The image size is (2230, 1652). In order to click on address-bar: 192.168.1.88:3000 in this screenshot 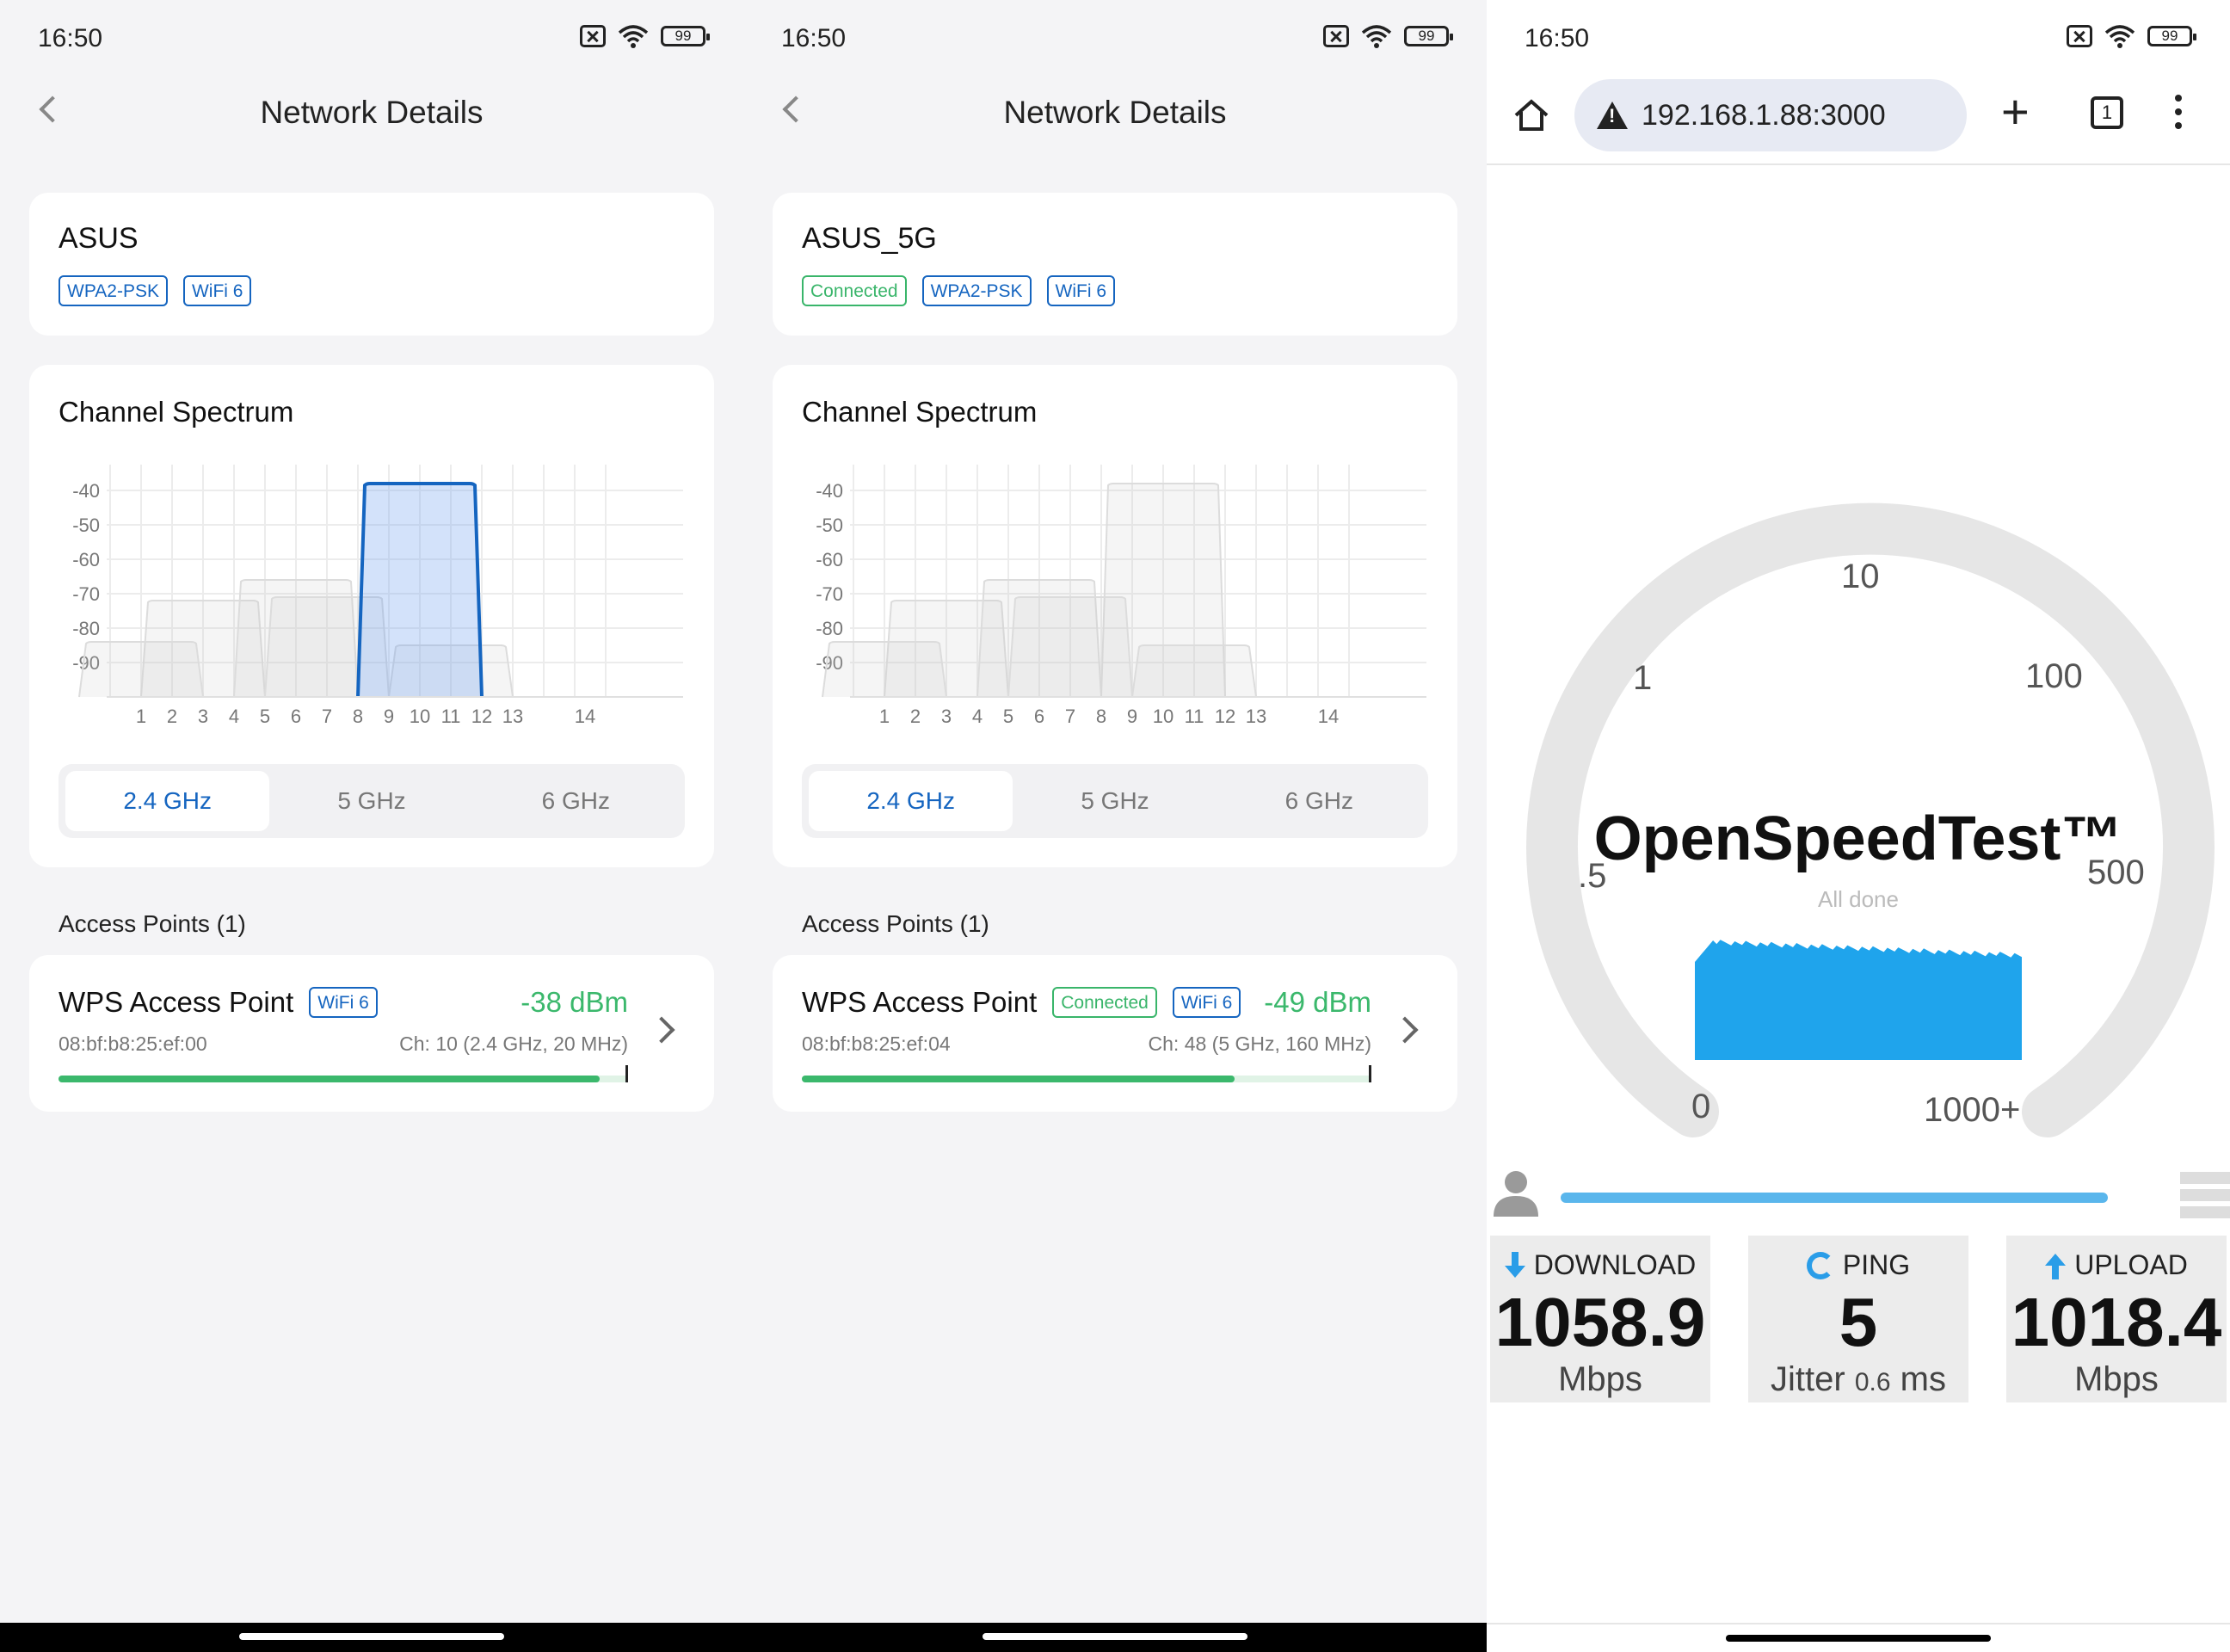, I will do `click(1770, 115)`.